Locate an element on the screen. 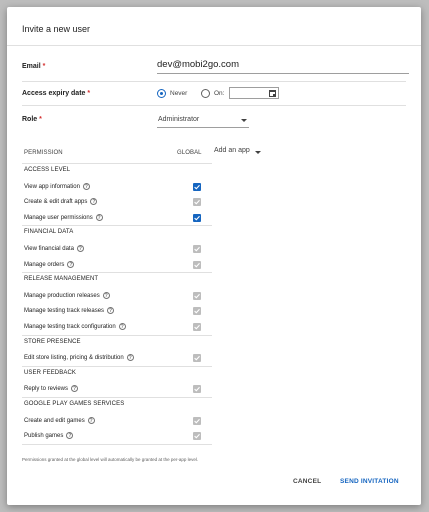 This screenshot has height=512, width=429. title-divider is located at coordinates (214, 45).